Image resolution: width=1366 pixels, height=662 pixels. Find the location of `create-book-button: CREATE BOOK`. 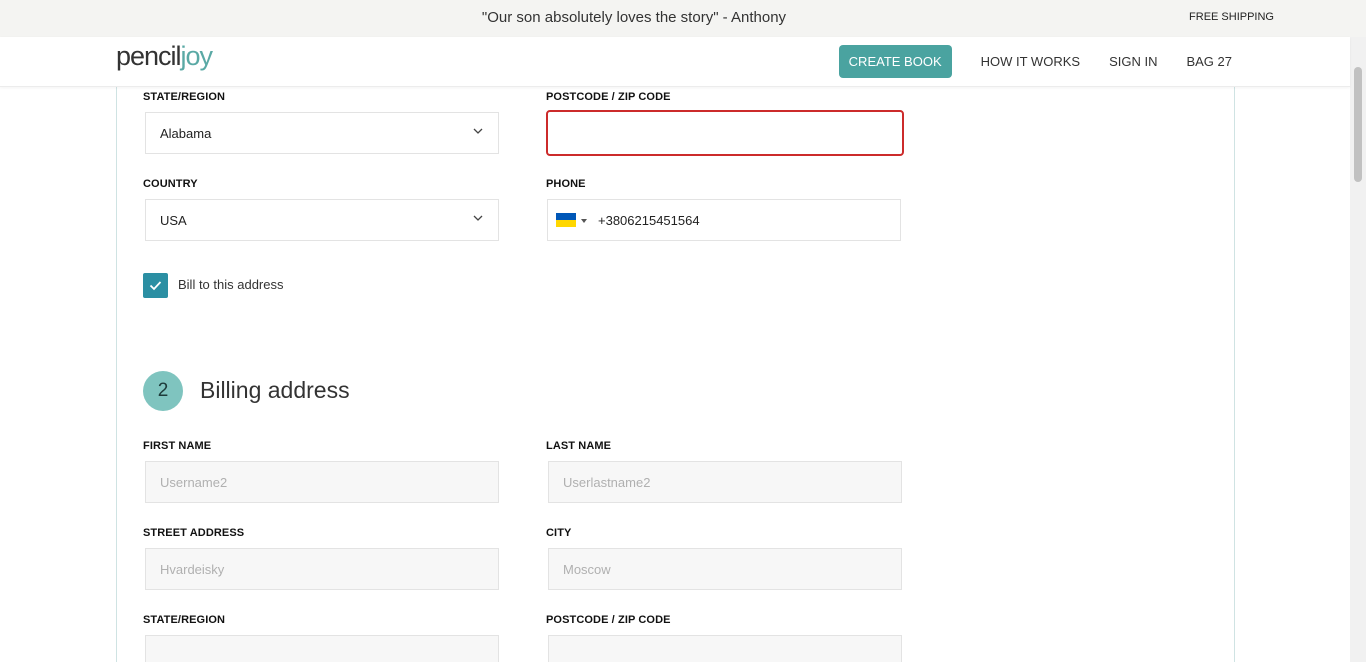

create-book-button: CREATE BOOK is located at coordinates (895, 61).